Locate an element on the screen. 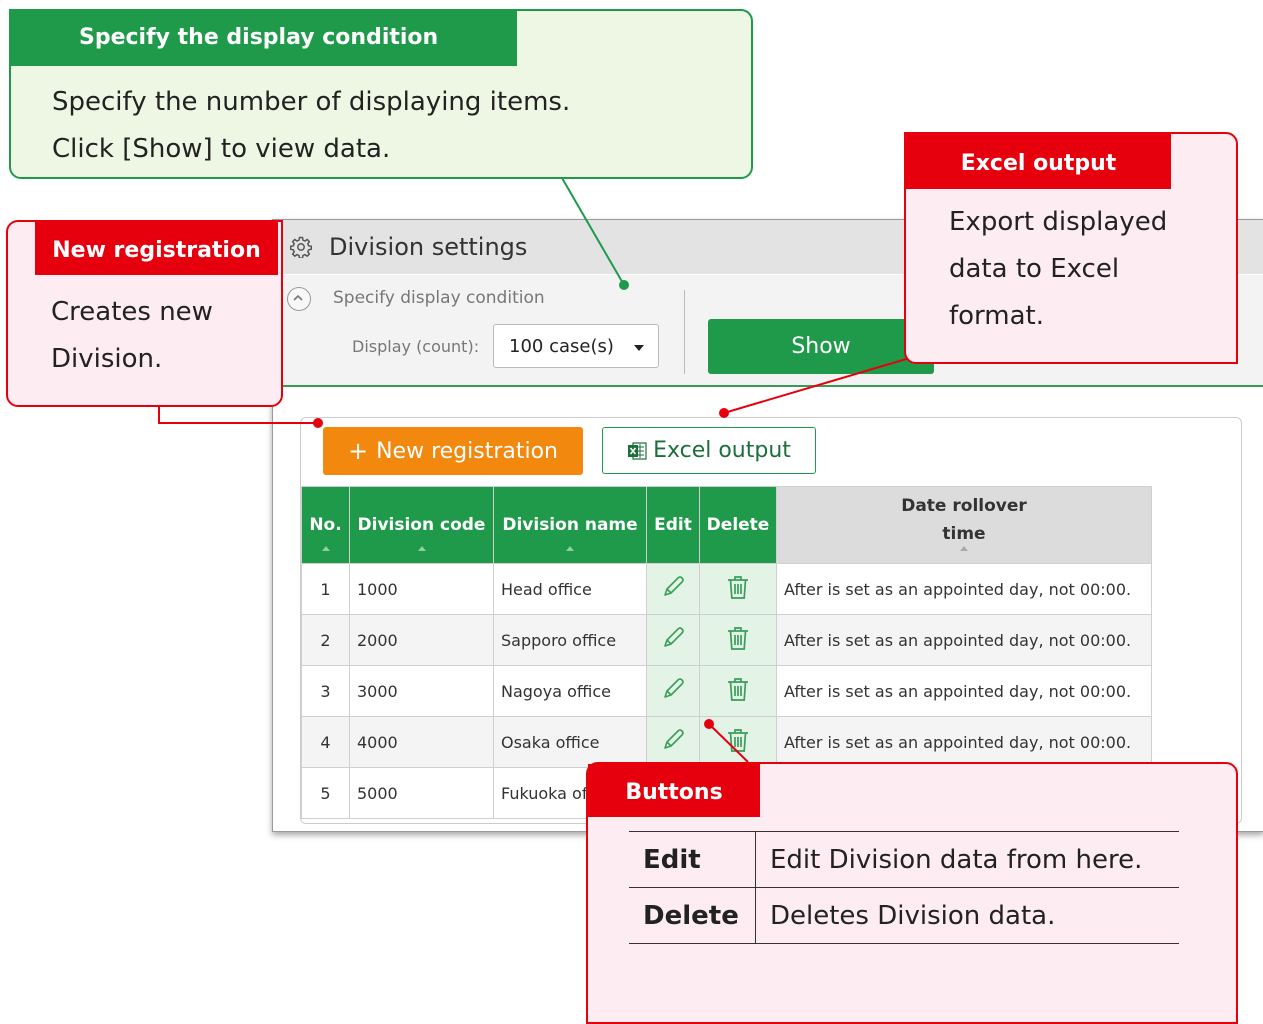 The height and width of the screenshot is (1024, 1263). legend-row-delete: Delete Deletes Division data. is located at coordinates (904, 915).